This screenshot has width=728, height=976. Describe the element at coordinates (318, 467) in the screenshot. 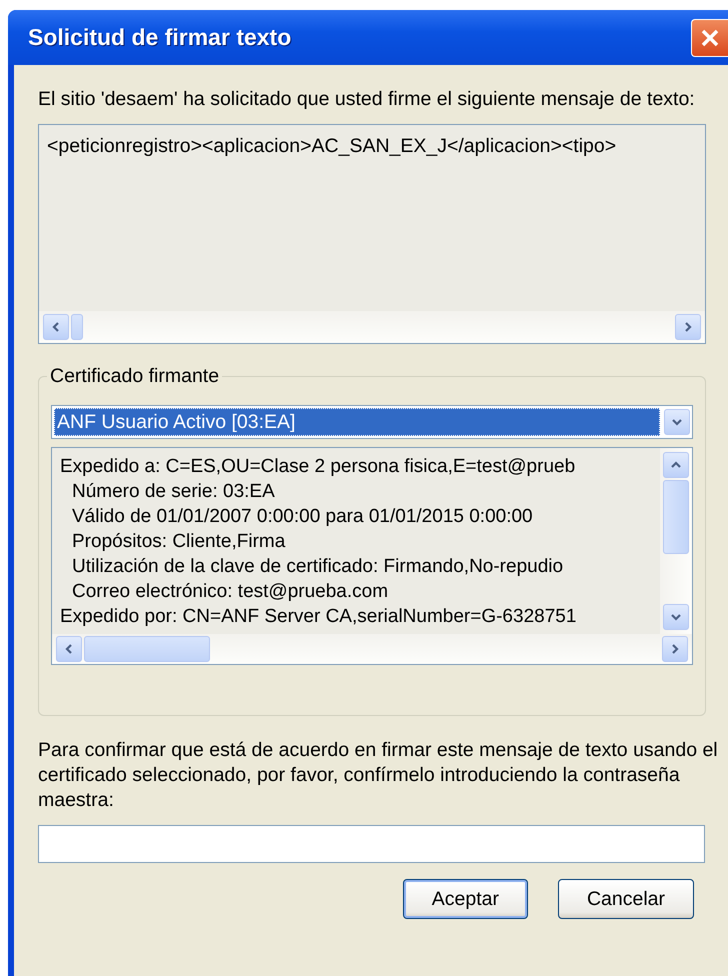

I see `detail-line: Expedido a: C=ES,OU=Clase 2 persona fisica,E=test@prueb` at that location.